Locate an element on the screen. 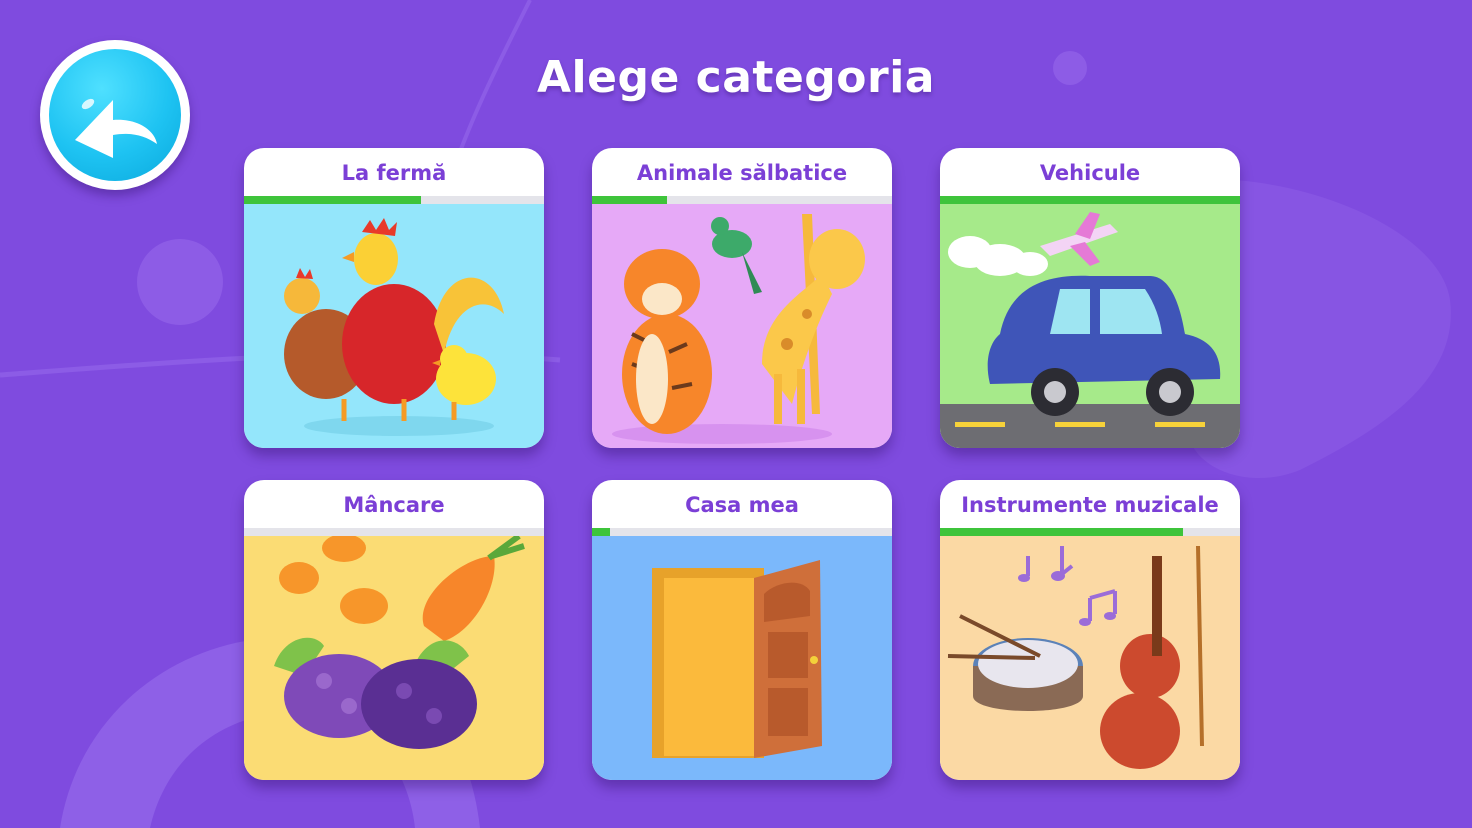 Image resolution: width=1472 pixels, height=828 pixels. music-instruments-icon is located at coordinates (1090, 658).